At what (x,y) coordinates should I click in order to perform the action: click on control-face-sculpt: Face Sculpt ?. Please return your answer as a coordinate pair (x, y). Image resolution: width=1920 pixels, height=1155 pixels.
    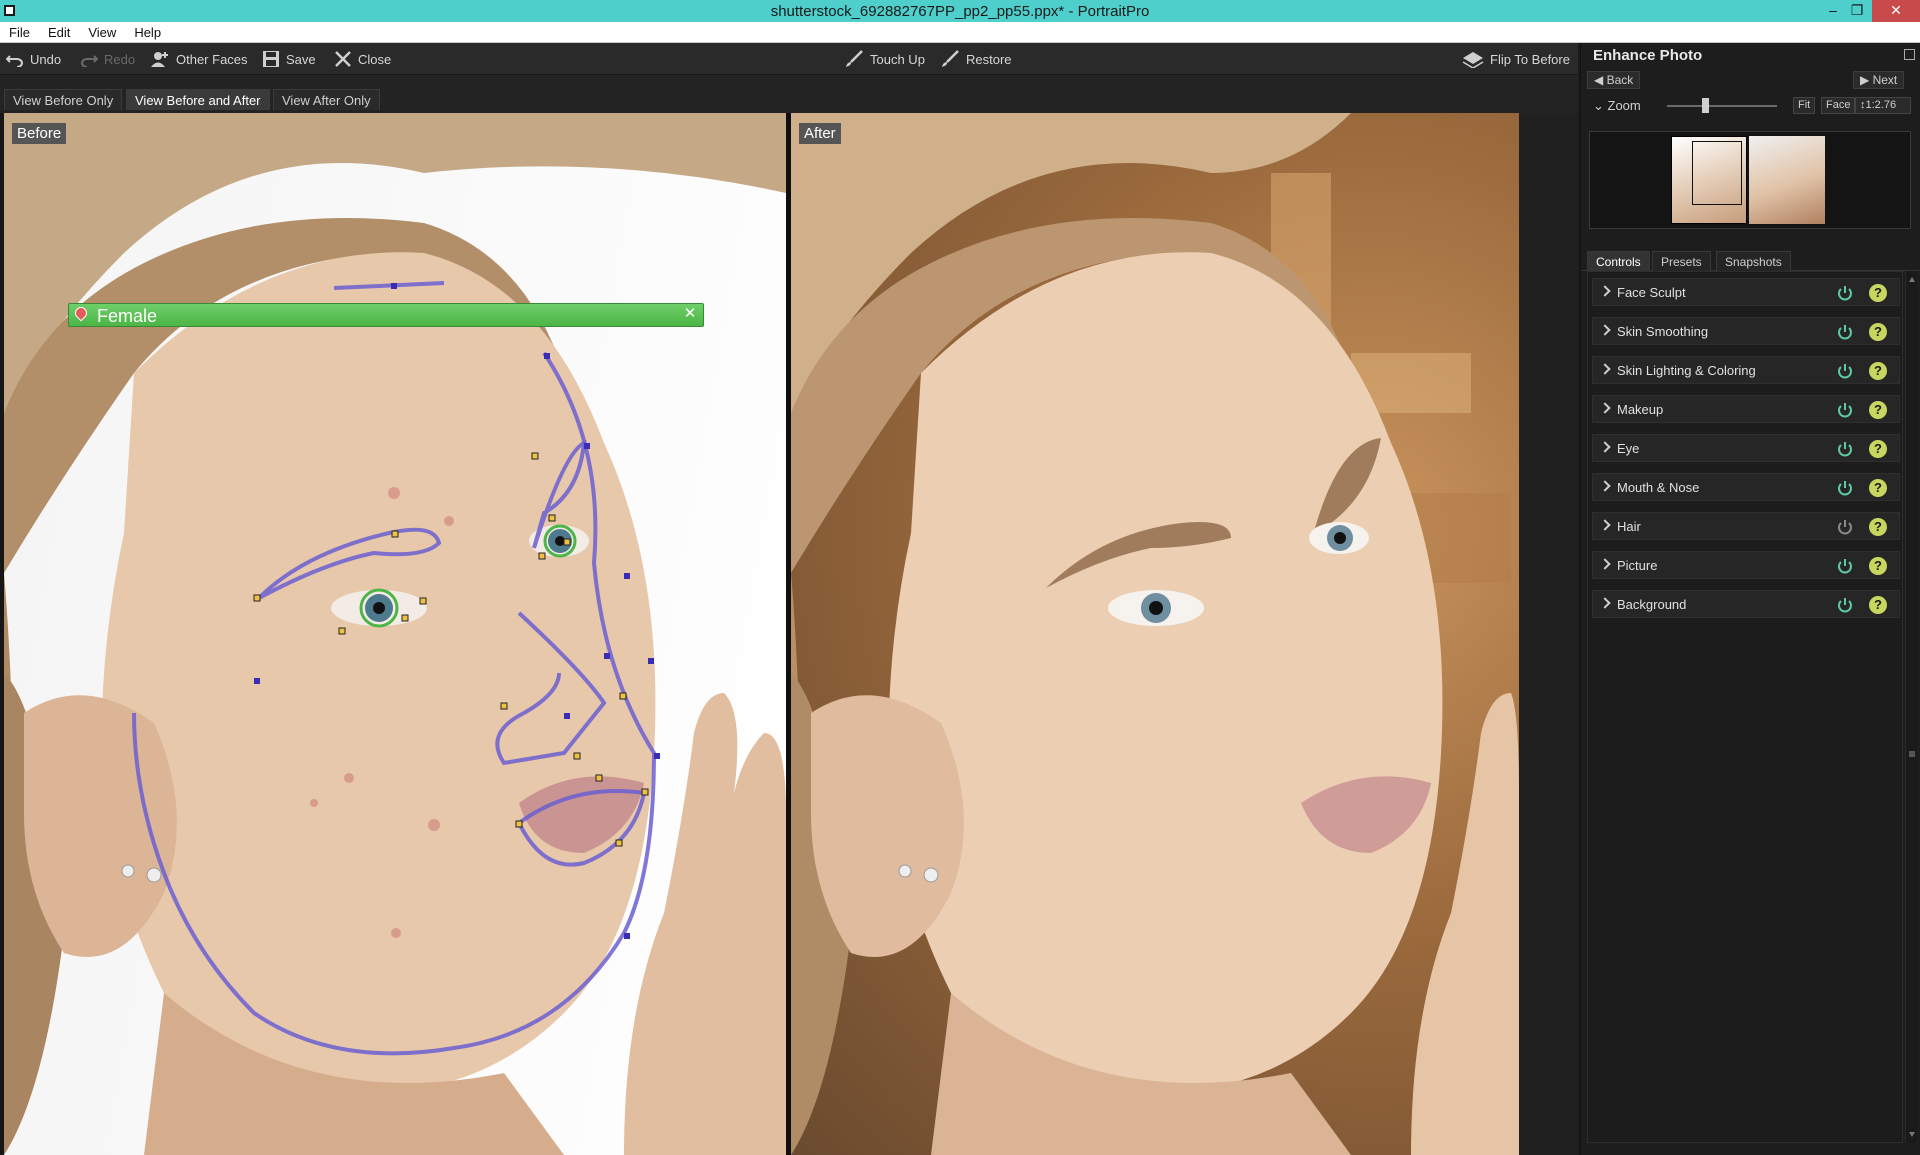
    Looking at the image, I should click on (1746, 292).